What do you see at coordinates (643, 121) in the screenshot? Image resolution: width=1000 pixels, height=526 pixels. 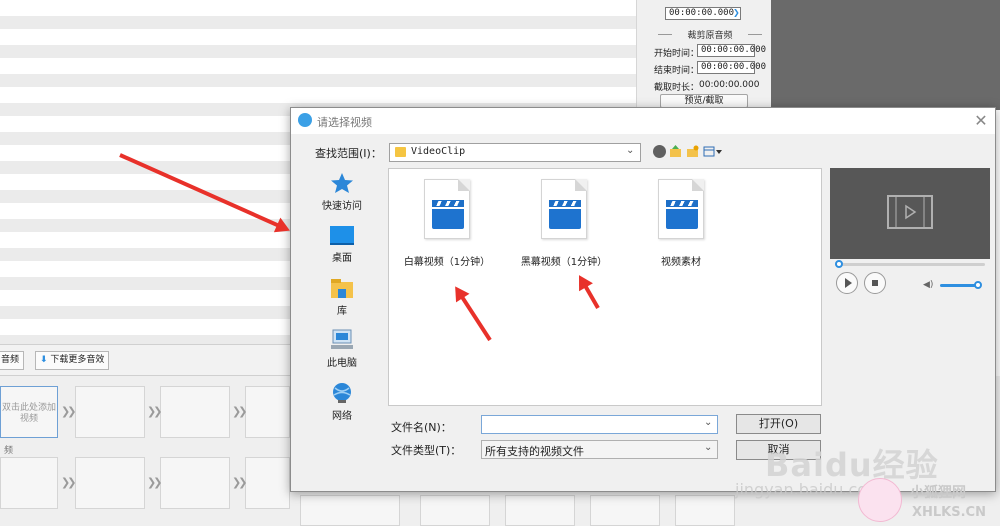 I see `dialog-titlebar: 请选择视频 ✕` at bounding box center [643, 121].